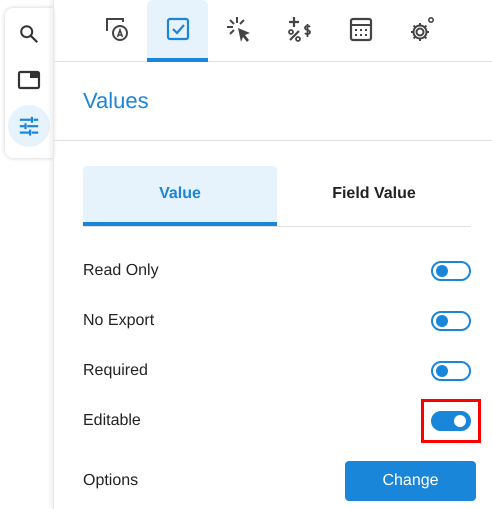 Image resolution: width=492 pixels, height=509 pixels. What do you see at coordinates (410, 481) in the screenshot?
I see `change-button: Change` at bounding box center [410, 481].